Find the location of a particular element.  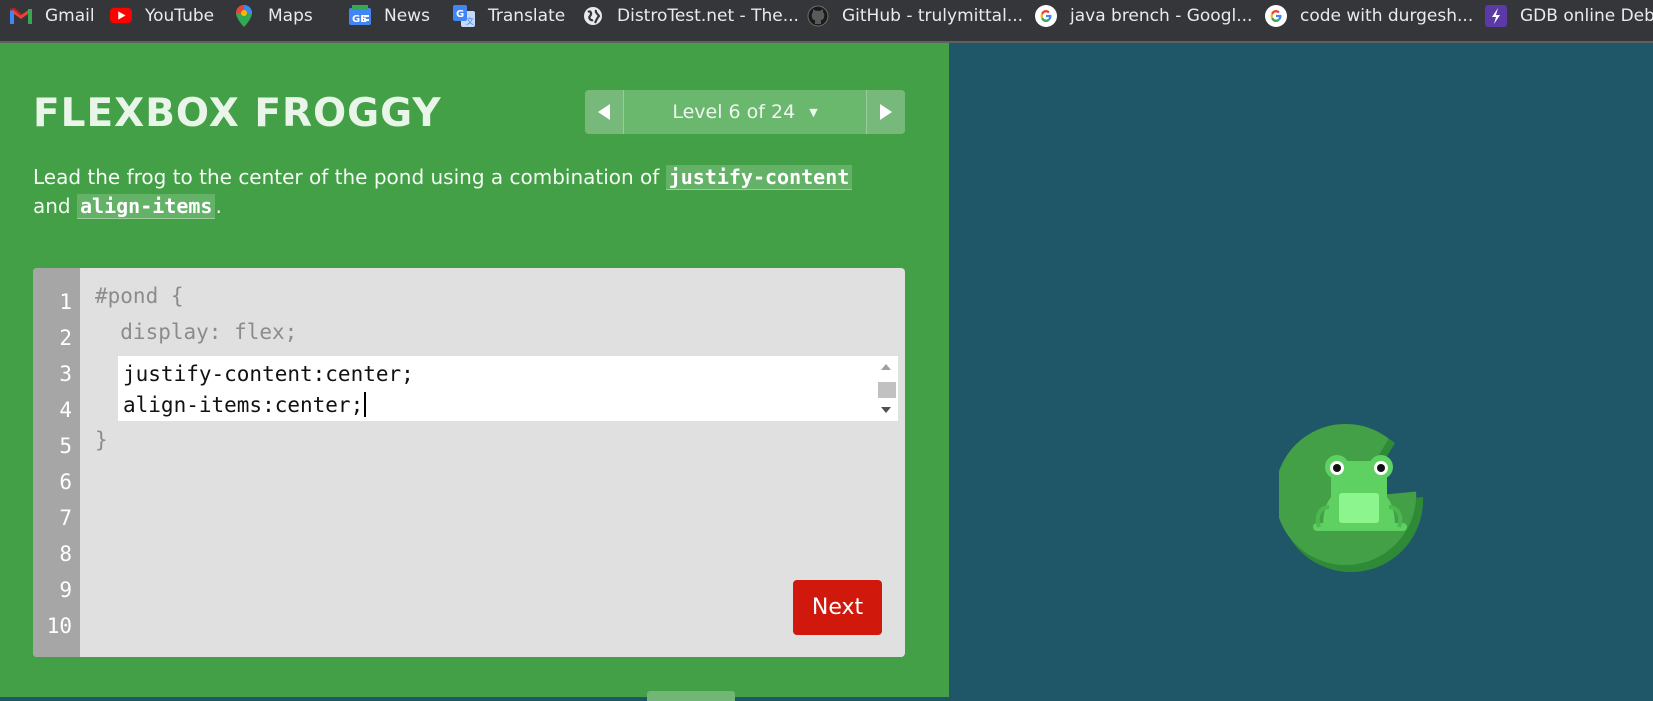

github-icon is located at coordinates (818, 16).